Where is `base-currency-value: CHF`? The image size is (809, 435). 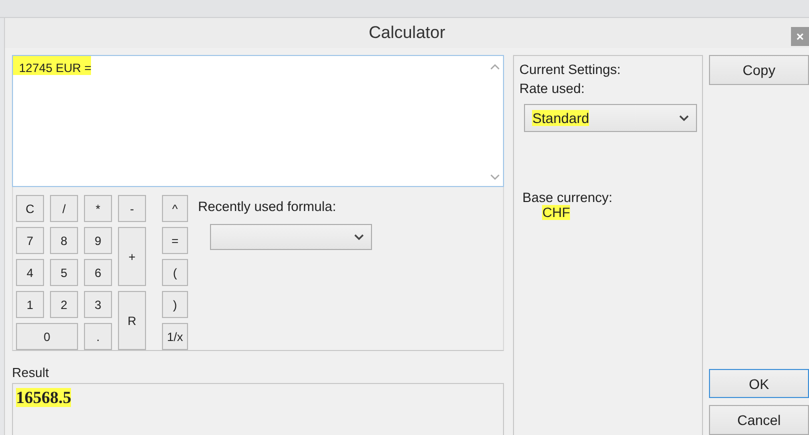 base-currency-value: CHF is located at coordinates (556, 212).